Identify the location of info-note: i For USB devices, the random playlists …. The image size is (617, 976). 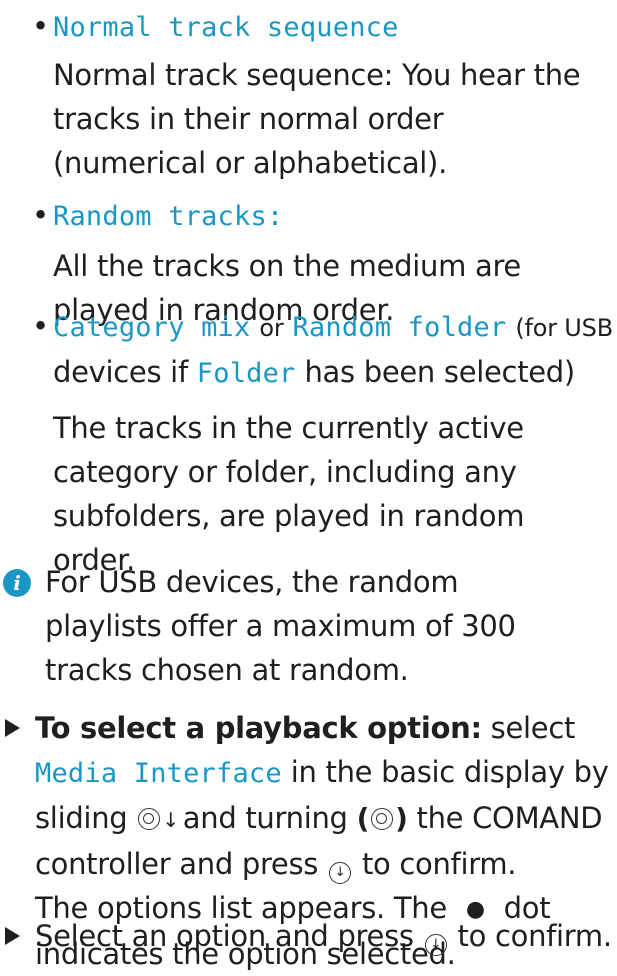
(308, 626).